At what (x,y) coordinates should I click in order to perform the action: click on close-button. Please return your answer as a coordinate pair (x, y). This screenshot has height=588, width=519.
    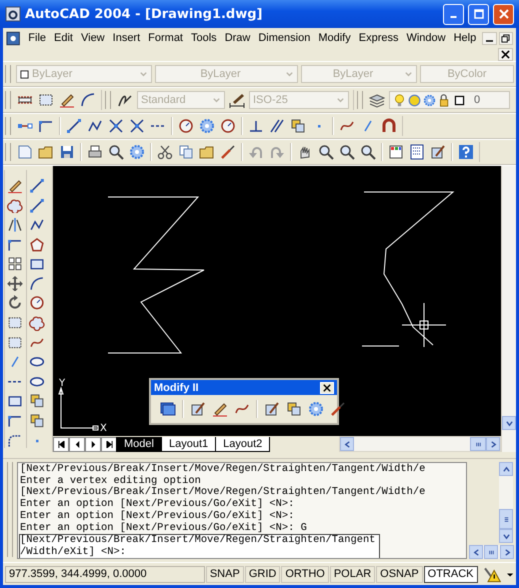
    Looking at the image, I should click on (327, 388).